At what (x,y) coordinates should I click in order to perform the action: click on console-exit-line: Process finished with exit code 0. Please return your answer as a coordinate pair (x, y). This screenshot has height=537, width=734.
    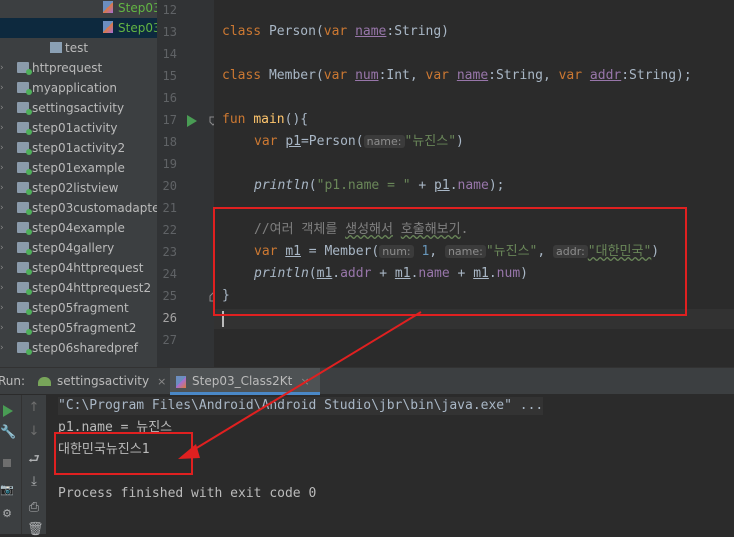
    Looking at the image, I should click on (187, 493).